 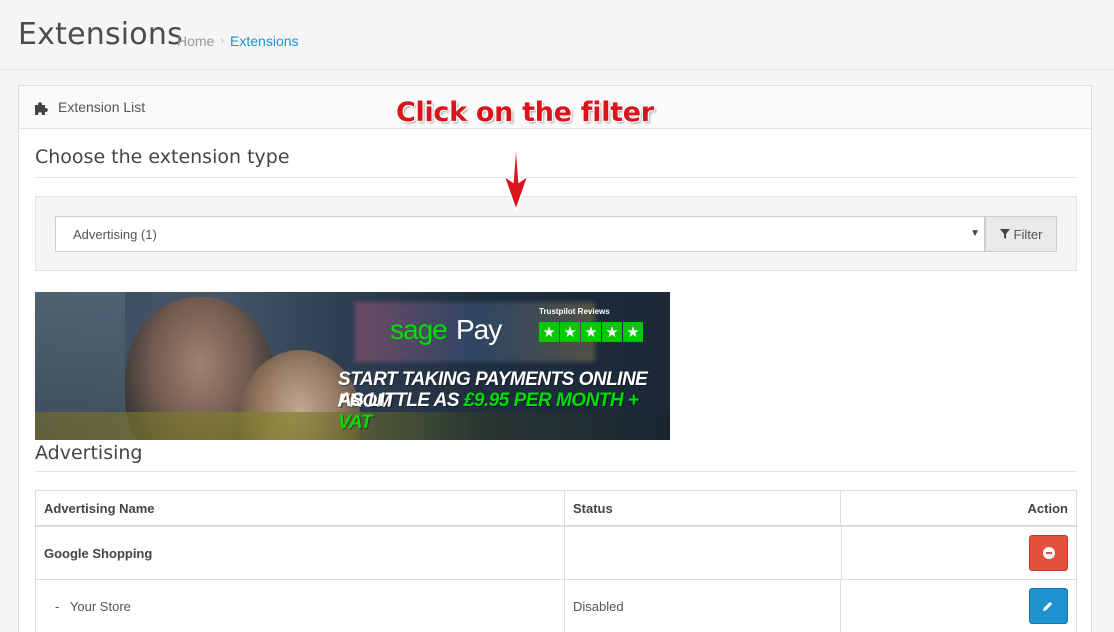 I want to click on funnel-icon, so click(x=1004, y=234).